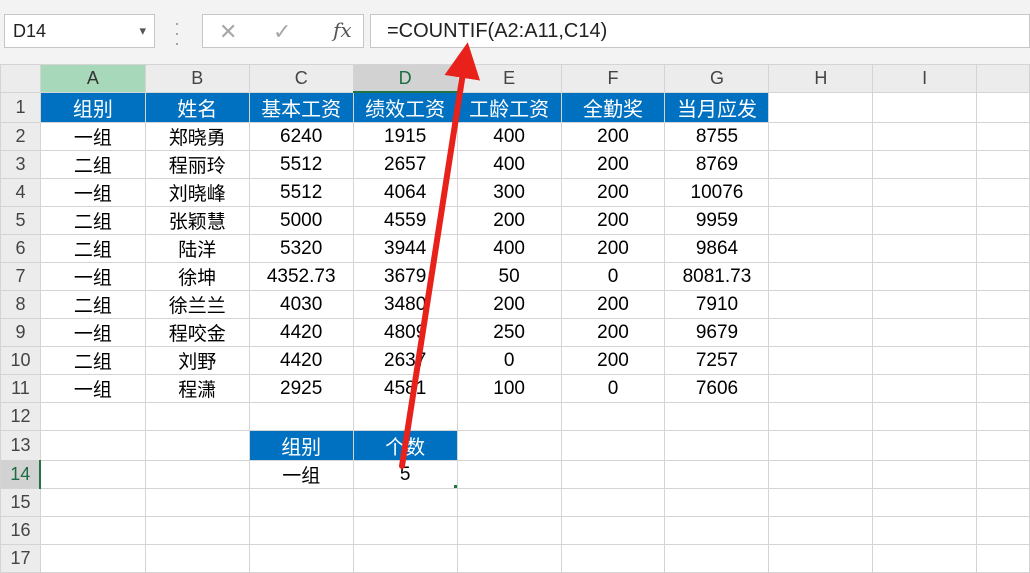 Image resolution: width=1030 pixels, height=573 pixels. Describe the element at coordinates (142, 31) in the screenshot. I see `chevron-down-icon: ▾` at that location.